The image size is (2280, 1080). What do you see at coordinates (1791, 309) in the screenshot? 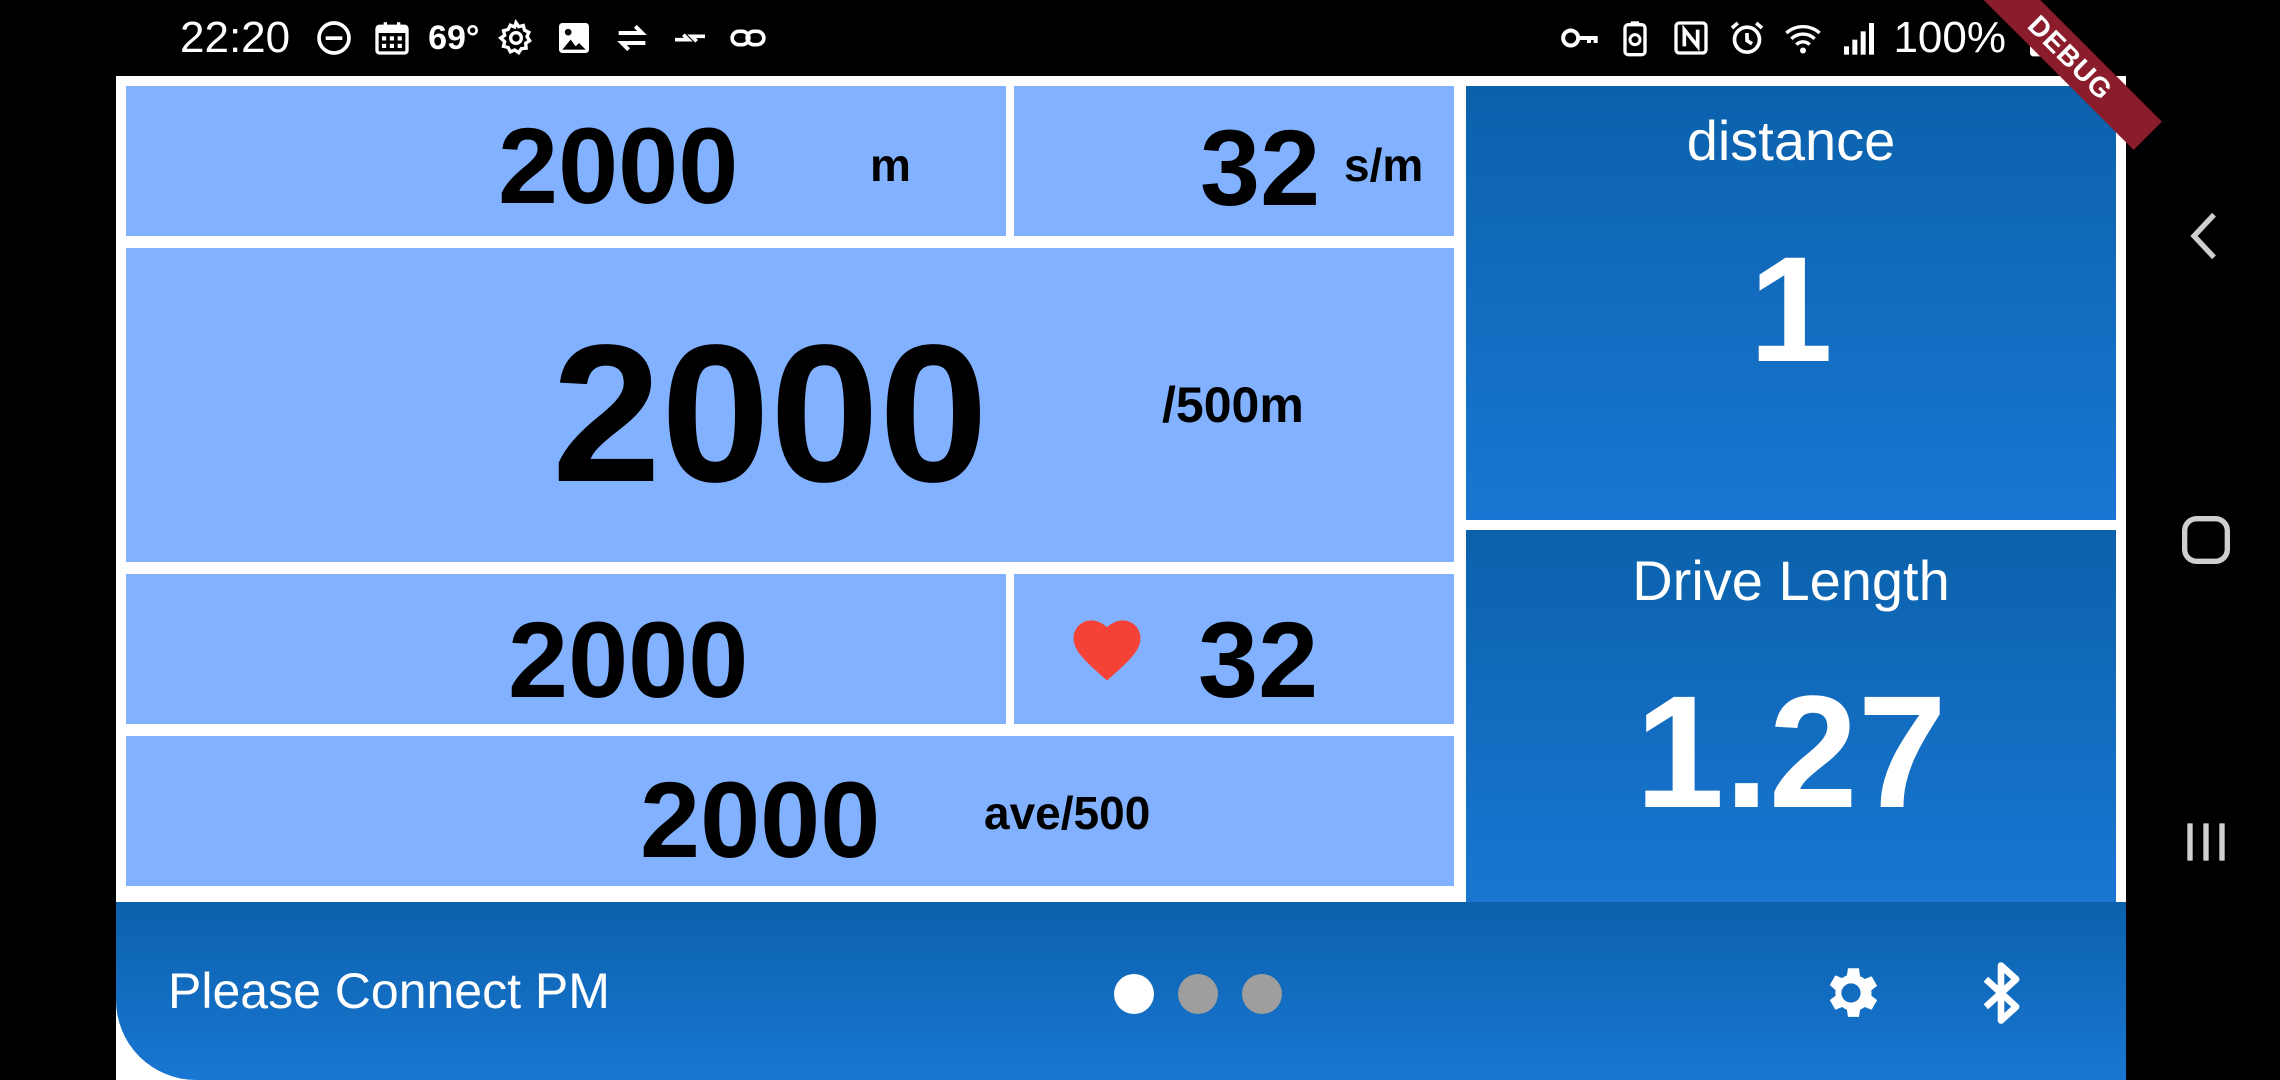
I see `distance-panel-value: 1` at bounding box center [1791, 309].